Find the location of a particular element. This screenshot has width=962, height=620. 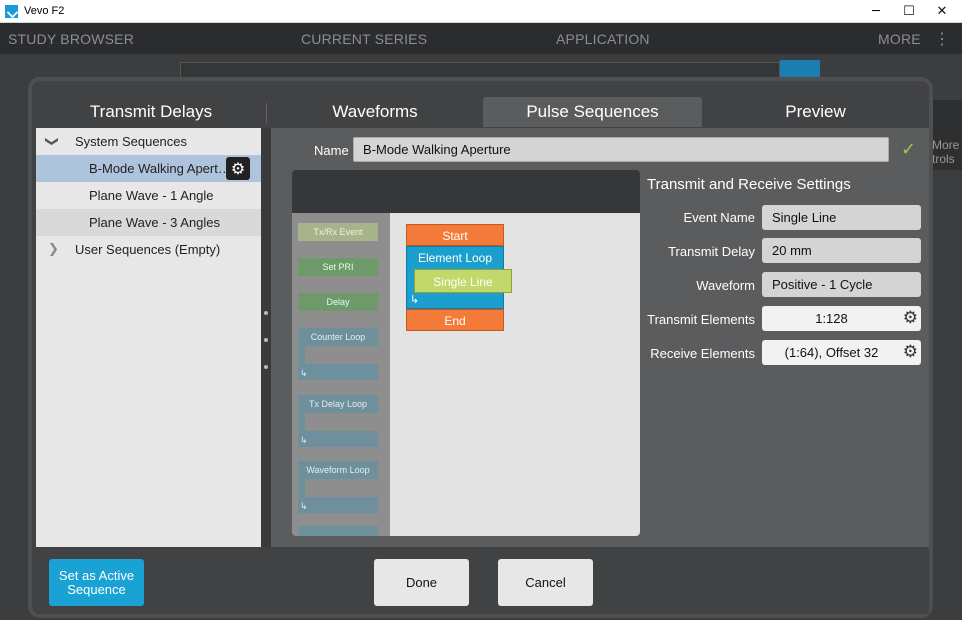

tree-item-b-mode-walking: B-Mode Walking Apert… ⚙ is located at coordinates (148, 168).